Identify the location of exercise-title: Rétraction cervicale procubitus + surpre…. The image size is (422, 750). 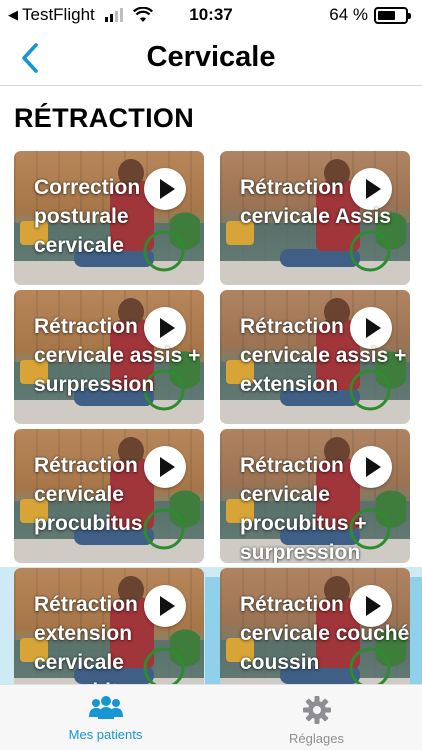
(303, 508).